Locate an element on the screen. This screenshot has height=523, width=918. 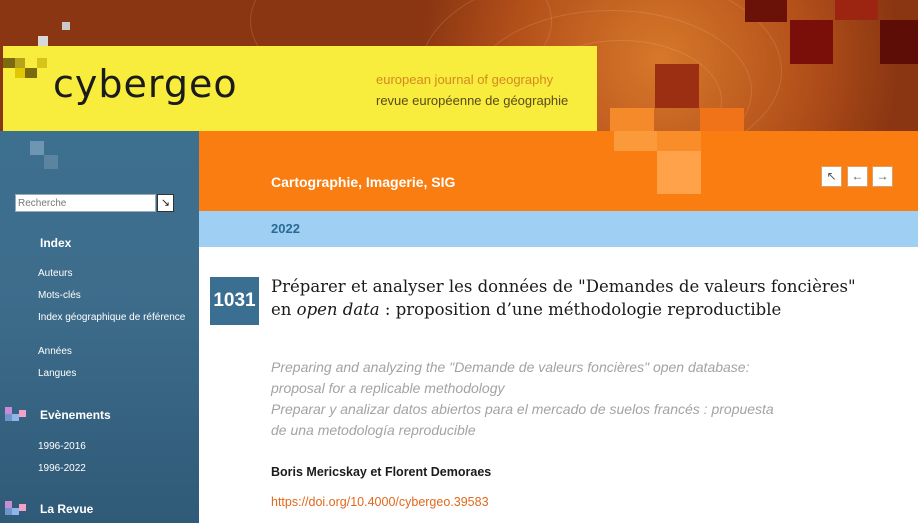
article-number-badge: 1031 is located at coordinates (234, 301).